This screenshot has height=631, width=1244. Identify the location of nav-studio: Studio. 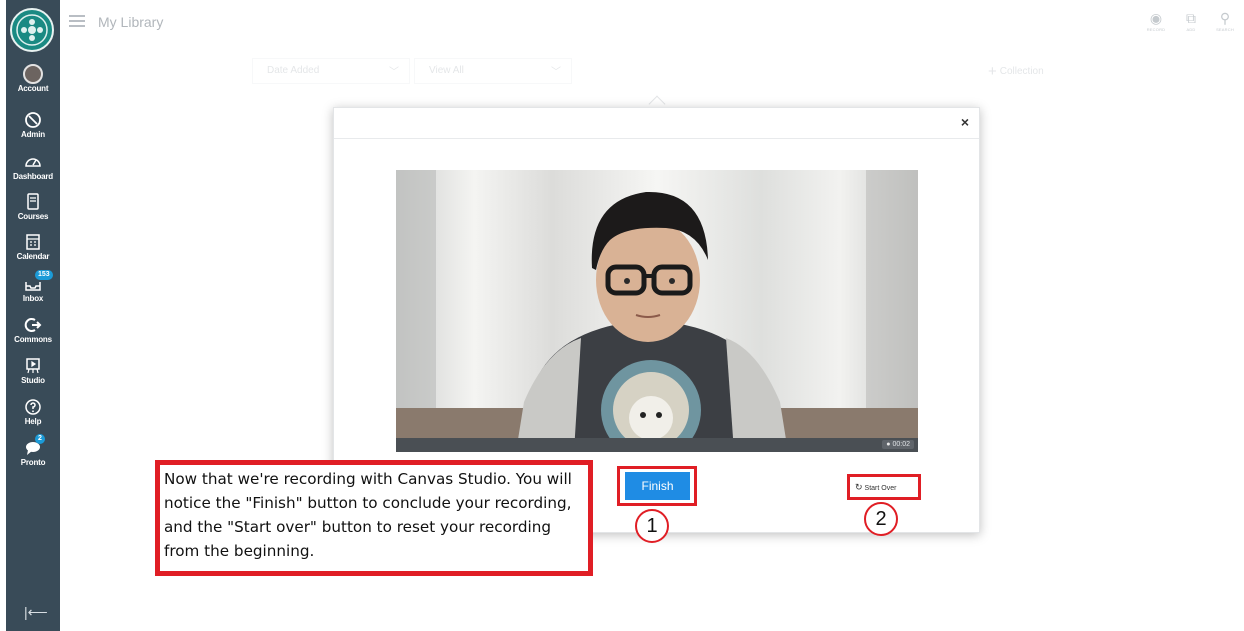
(33, 371).